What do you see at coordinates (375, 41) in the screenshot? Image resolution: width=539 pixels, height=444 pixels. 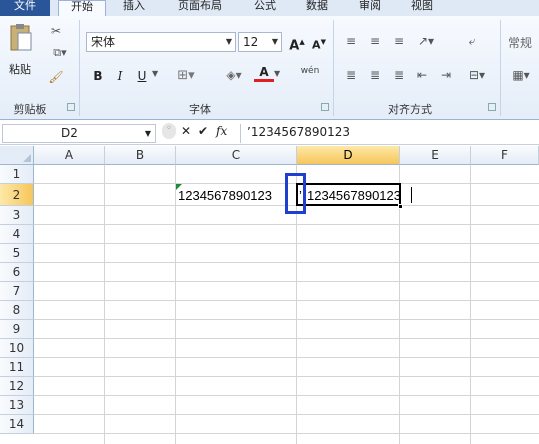 I see `align-middle-icon: ≡` at bounding box center [375, 41].